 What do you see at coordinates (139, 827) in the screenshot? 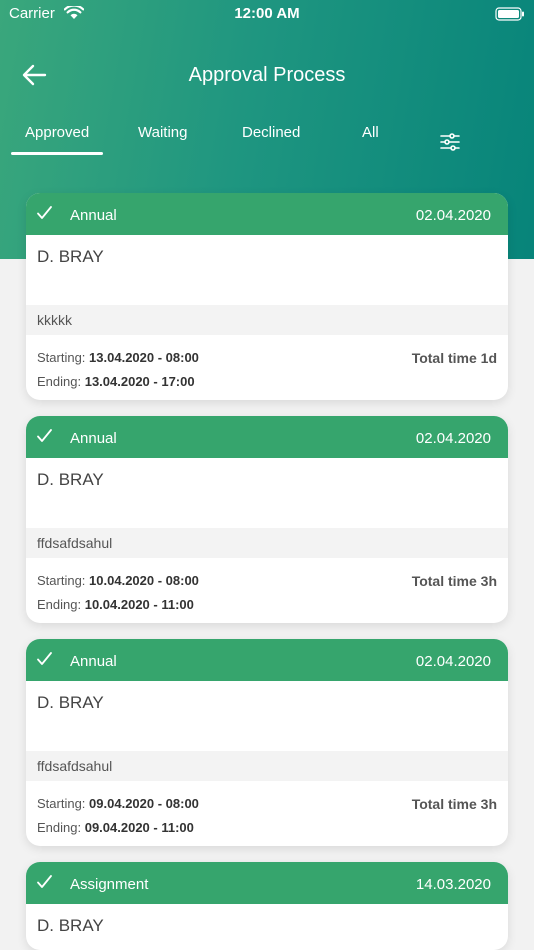
I see `ending-value: 09.04.2020 - 11:00` at bounding box center [139, 827].